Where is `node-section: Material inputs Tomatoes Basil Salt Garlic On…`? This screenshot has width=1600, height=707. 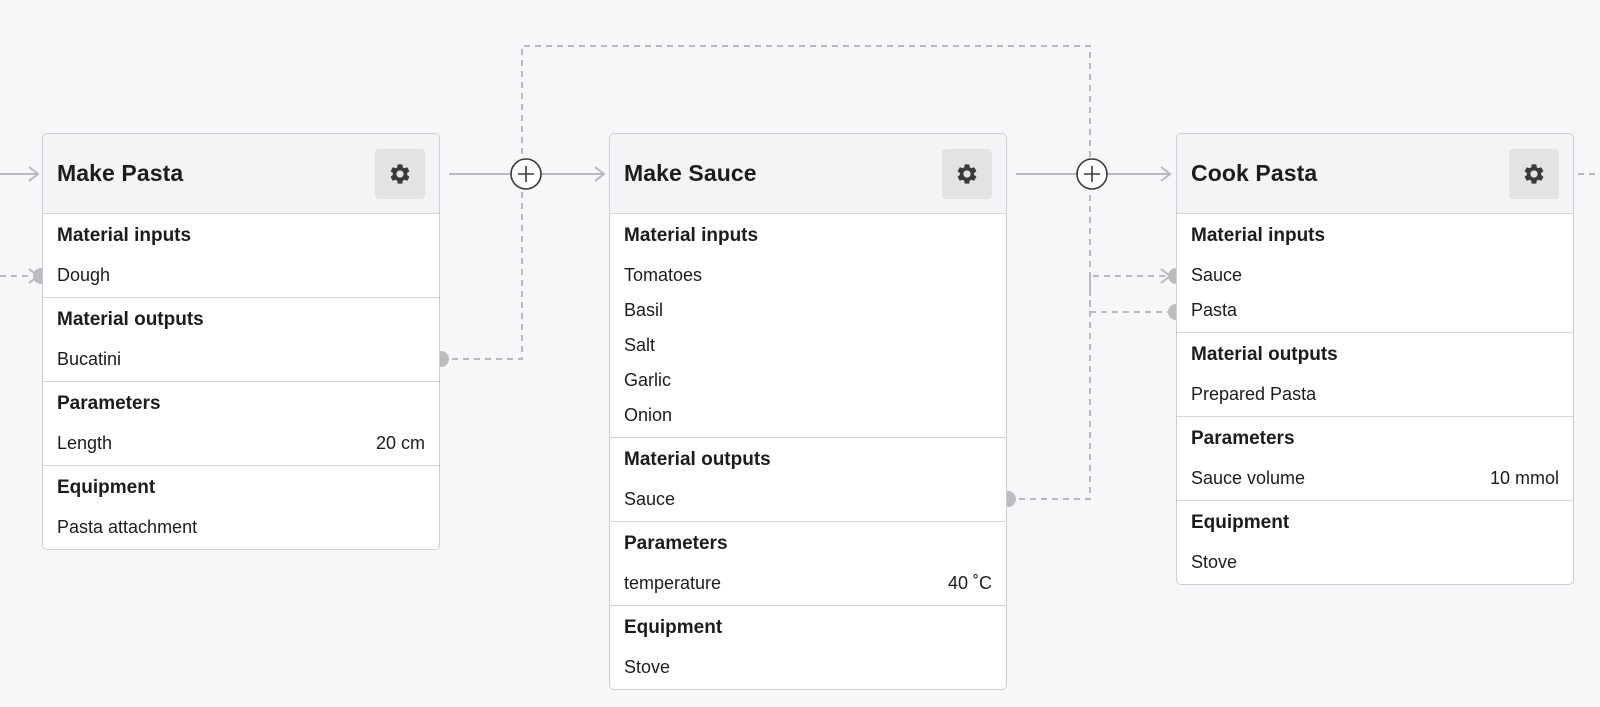 node-section: Material inputs Tomatoes Basil Salt Garlic On… is located at coordinates (808, 326).